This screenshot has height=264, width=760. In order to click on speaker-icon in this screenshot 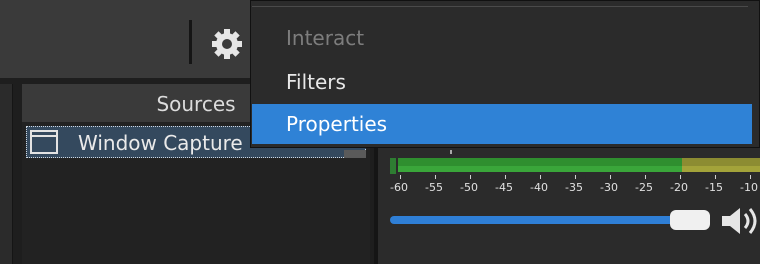, I will do `click(739, 221)`.